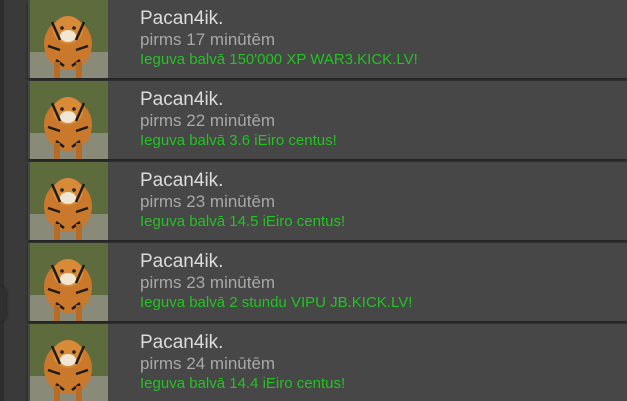  I want to click on prize-text: Ieguva balvā 150'000 XP WAR3.KICK.LV!, so click(279, 59).